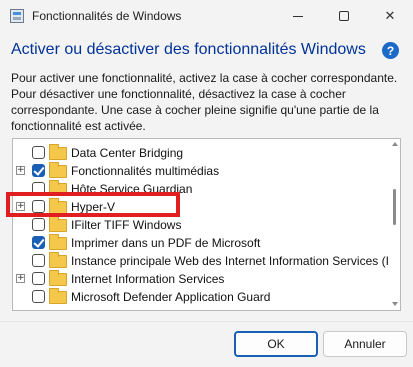 The width and height of the screenshot is (413, 367). I want to click on feature-row: + Fonctionnalités multimédias, so click(202, 171).